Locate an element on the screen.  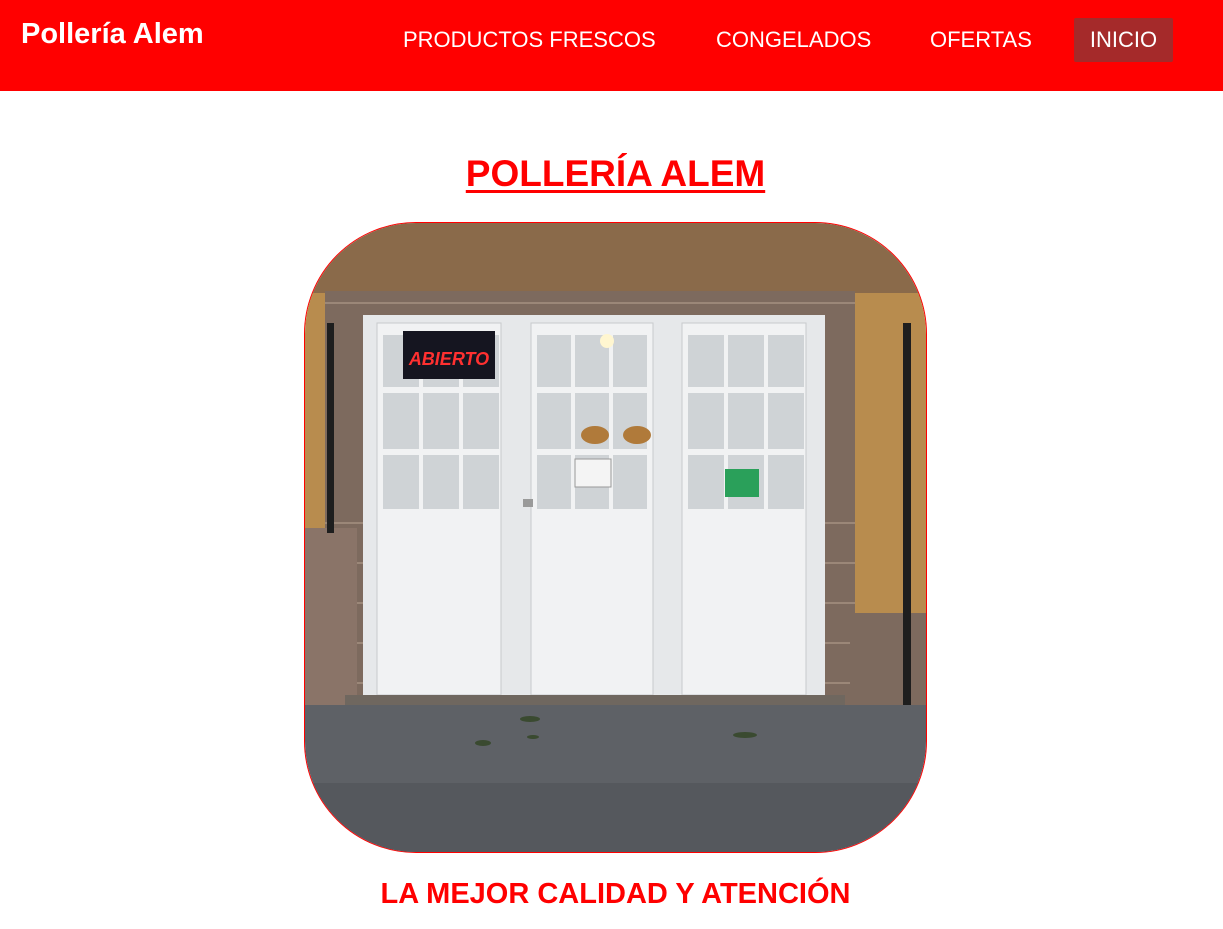
open-sign-text: ABIERTO is located at coordinates (448, 359).